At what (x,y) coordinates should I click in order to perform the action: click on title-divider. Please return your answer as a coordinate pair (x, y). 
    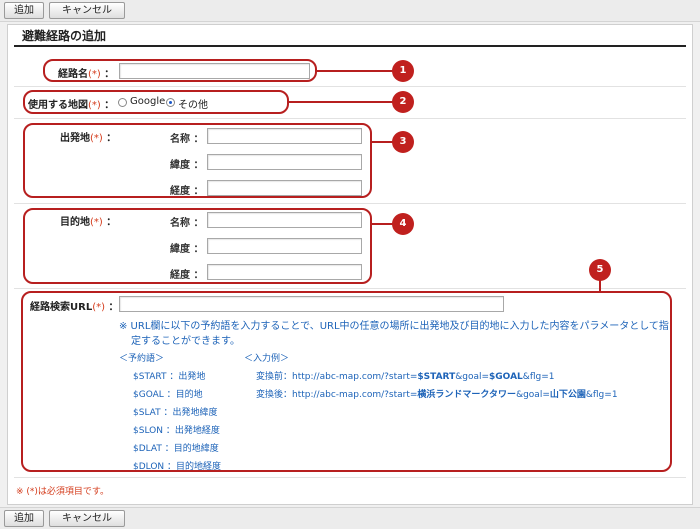
    Looking at the image, I should click on (350, 46).